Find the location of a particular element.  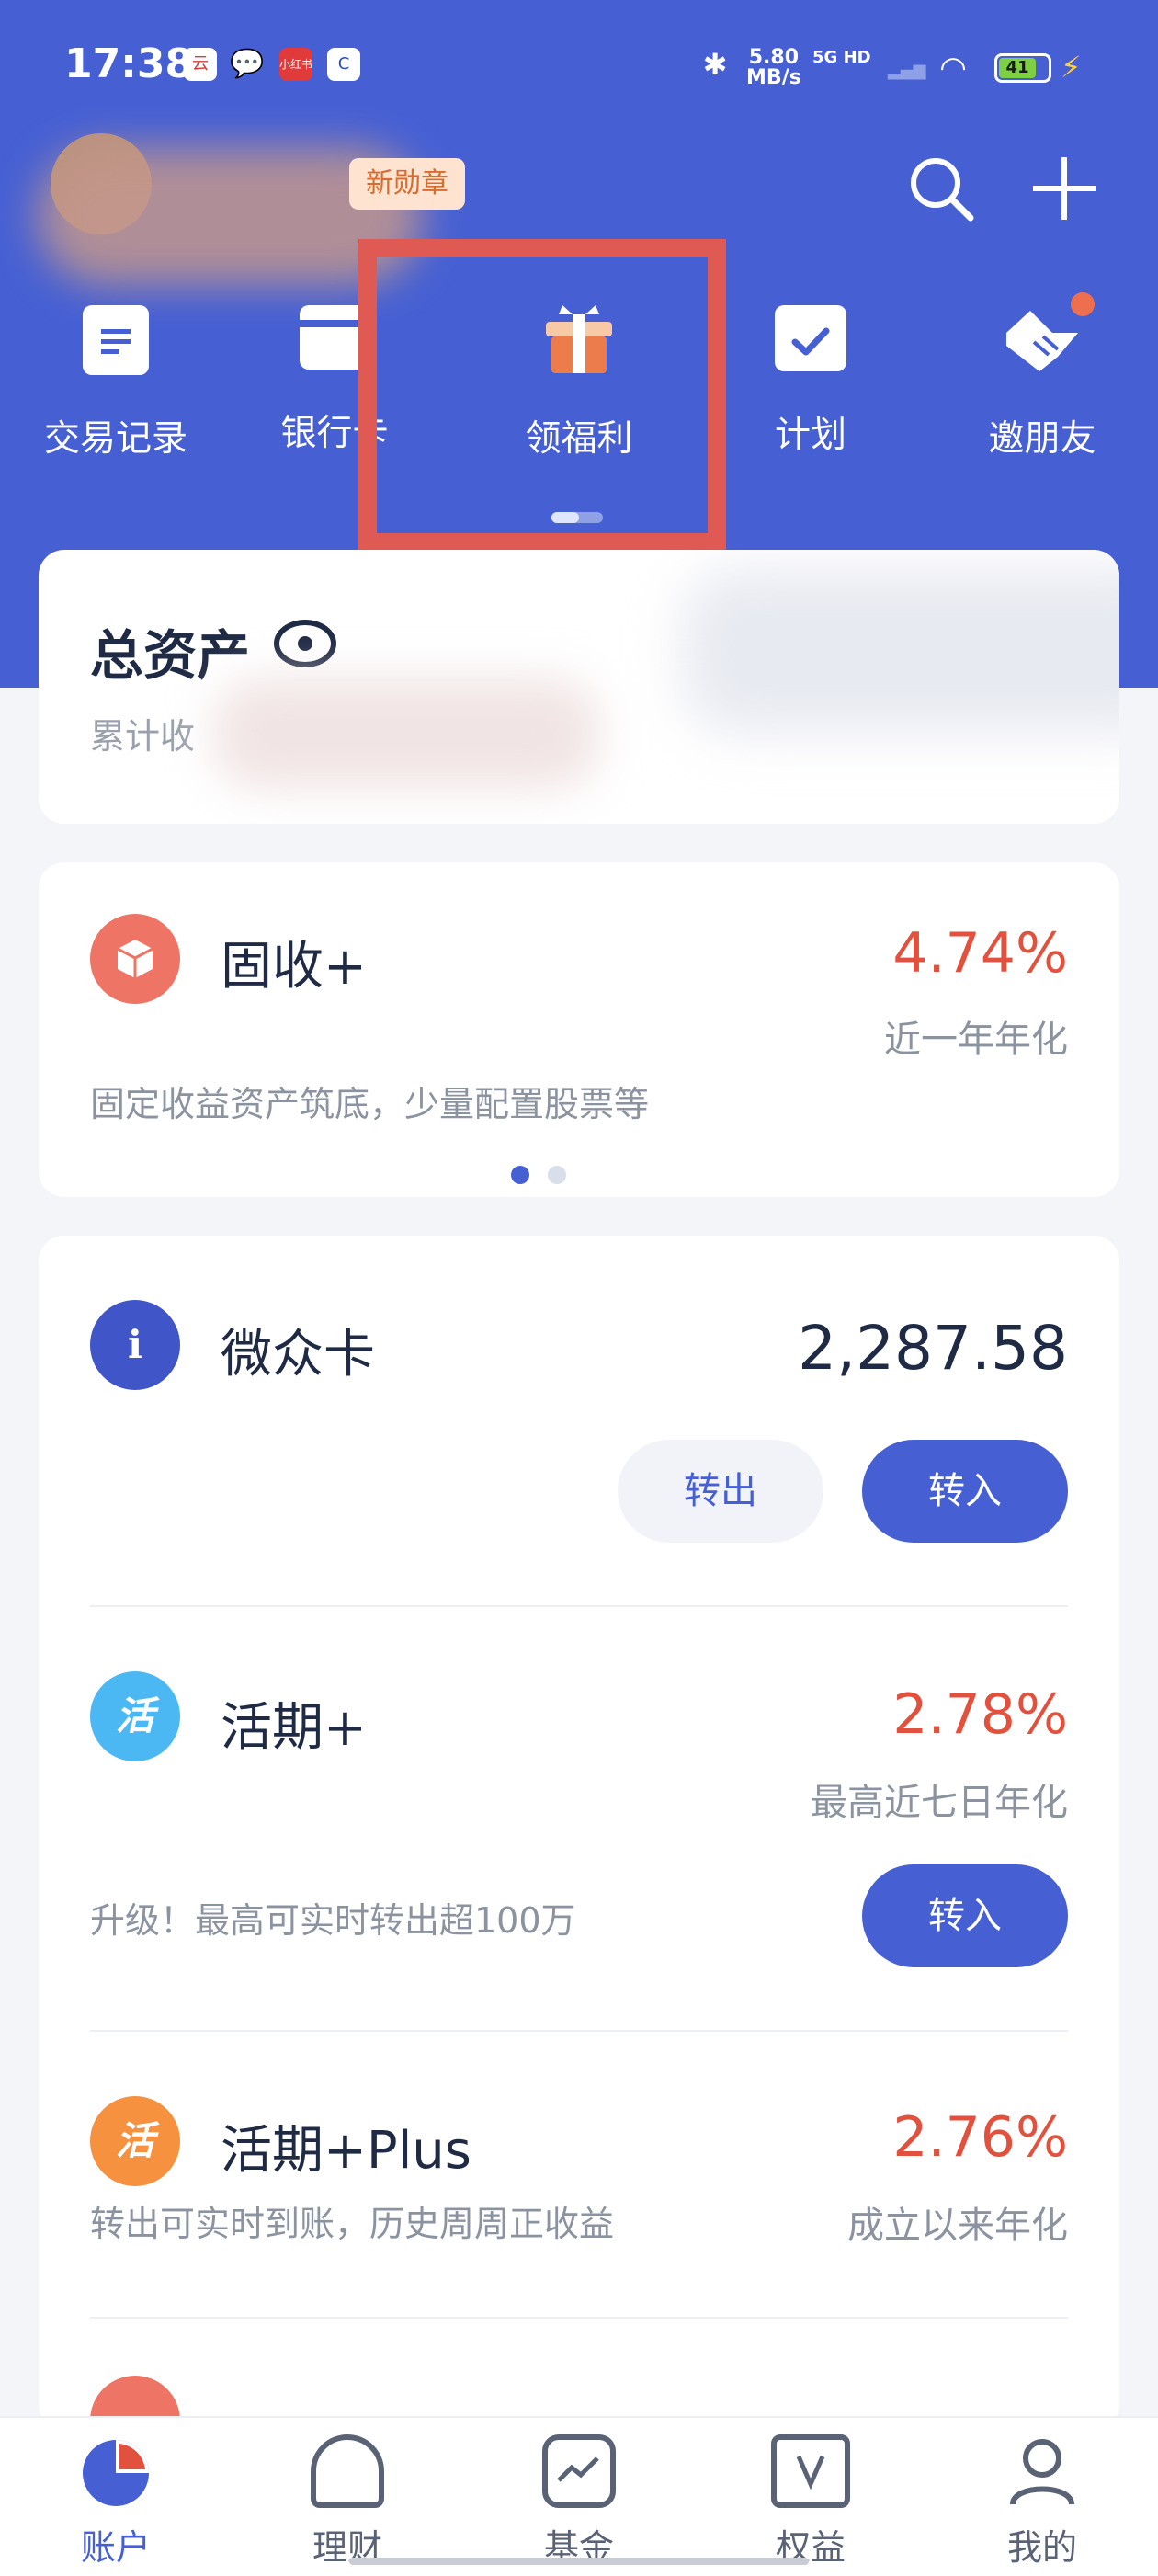

network-speed: 5.80 MB/s is located at coordinates (773, 68).